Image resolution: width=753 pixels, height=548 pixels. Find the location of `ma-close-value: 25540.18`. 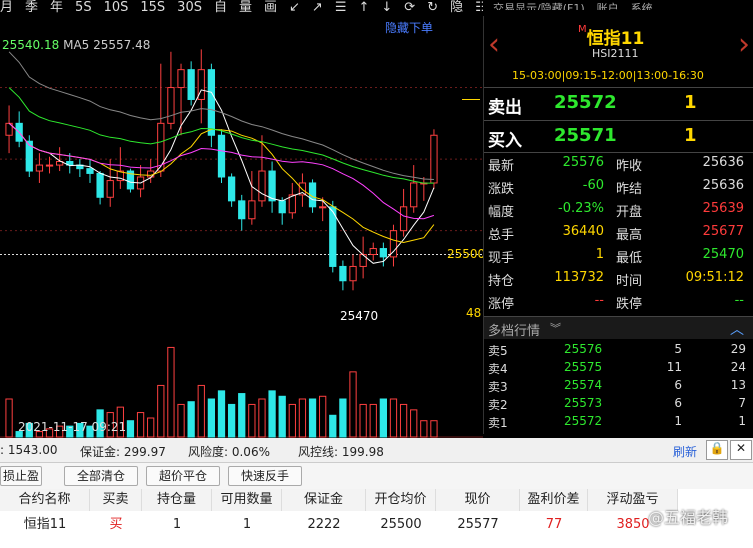

ma-close-value: 25540.18 is located at coordinates (31, 45).